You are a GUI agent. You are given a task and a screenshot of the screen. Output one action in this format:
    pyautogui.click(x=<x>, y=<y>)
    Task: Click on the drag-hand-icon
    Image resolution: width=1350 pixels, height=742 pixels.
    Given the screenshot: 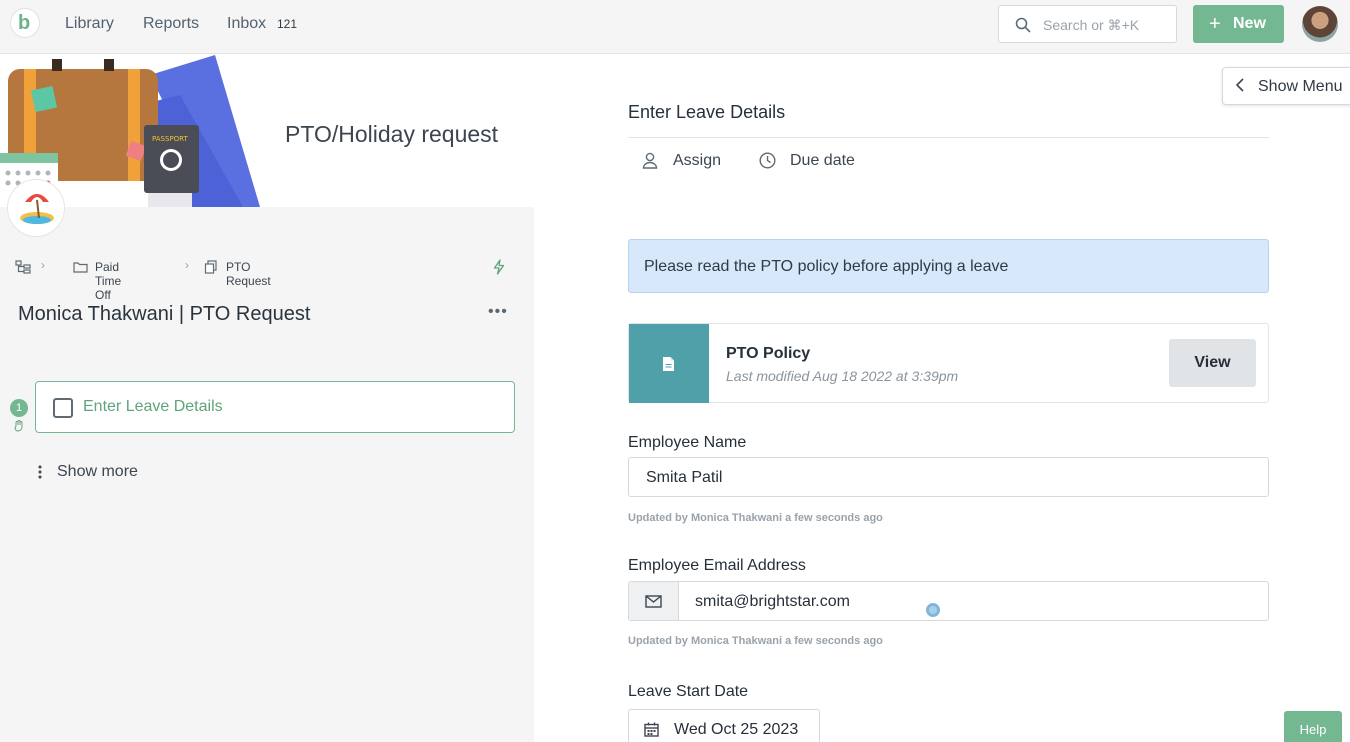 What is the action you would take?
    pyautogui.click(x=19, y=425)
    